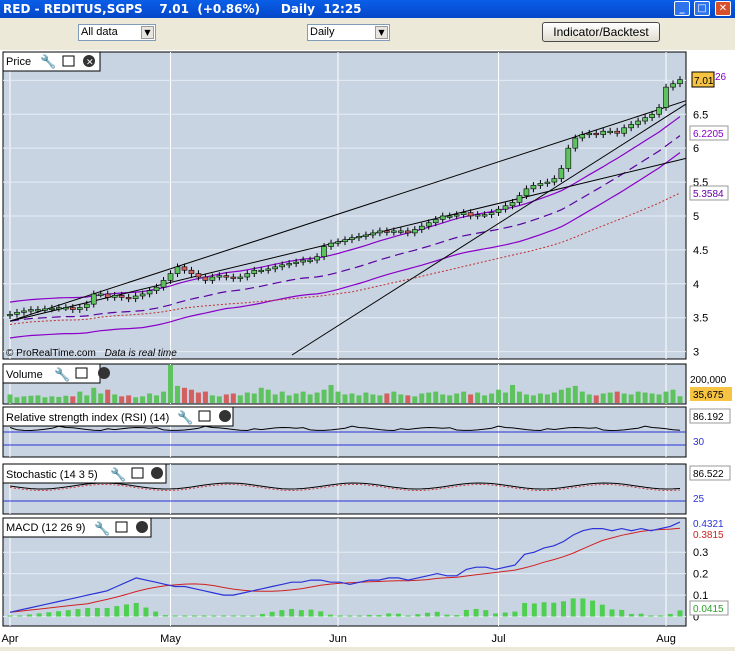  What do you see at coordinates (708, 417) in the screenshot?
I see `rsi-value-label: 86.192` at bounding box center [708, 417].